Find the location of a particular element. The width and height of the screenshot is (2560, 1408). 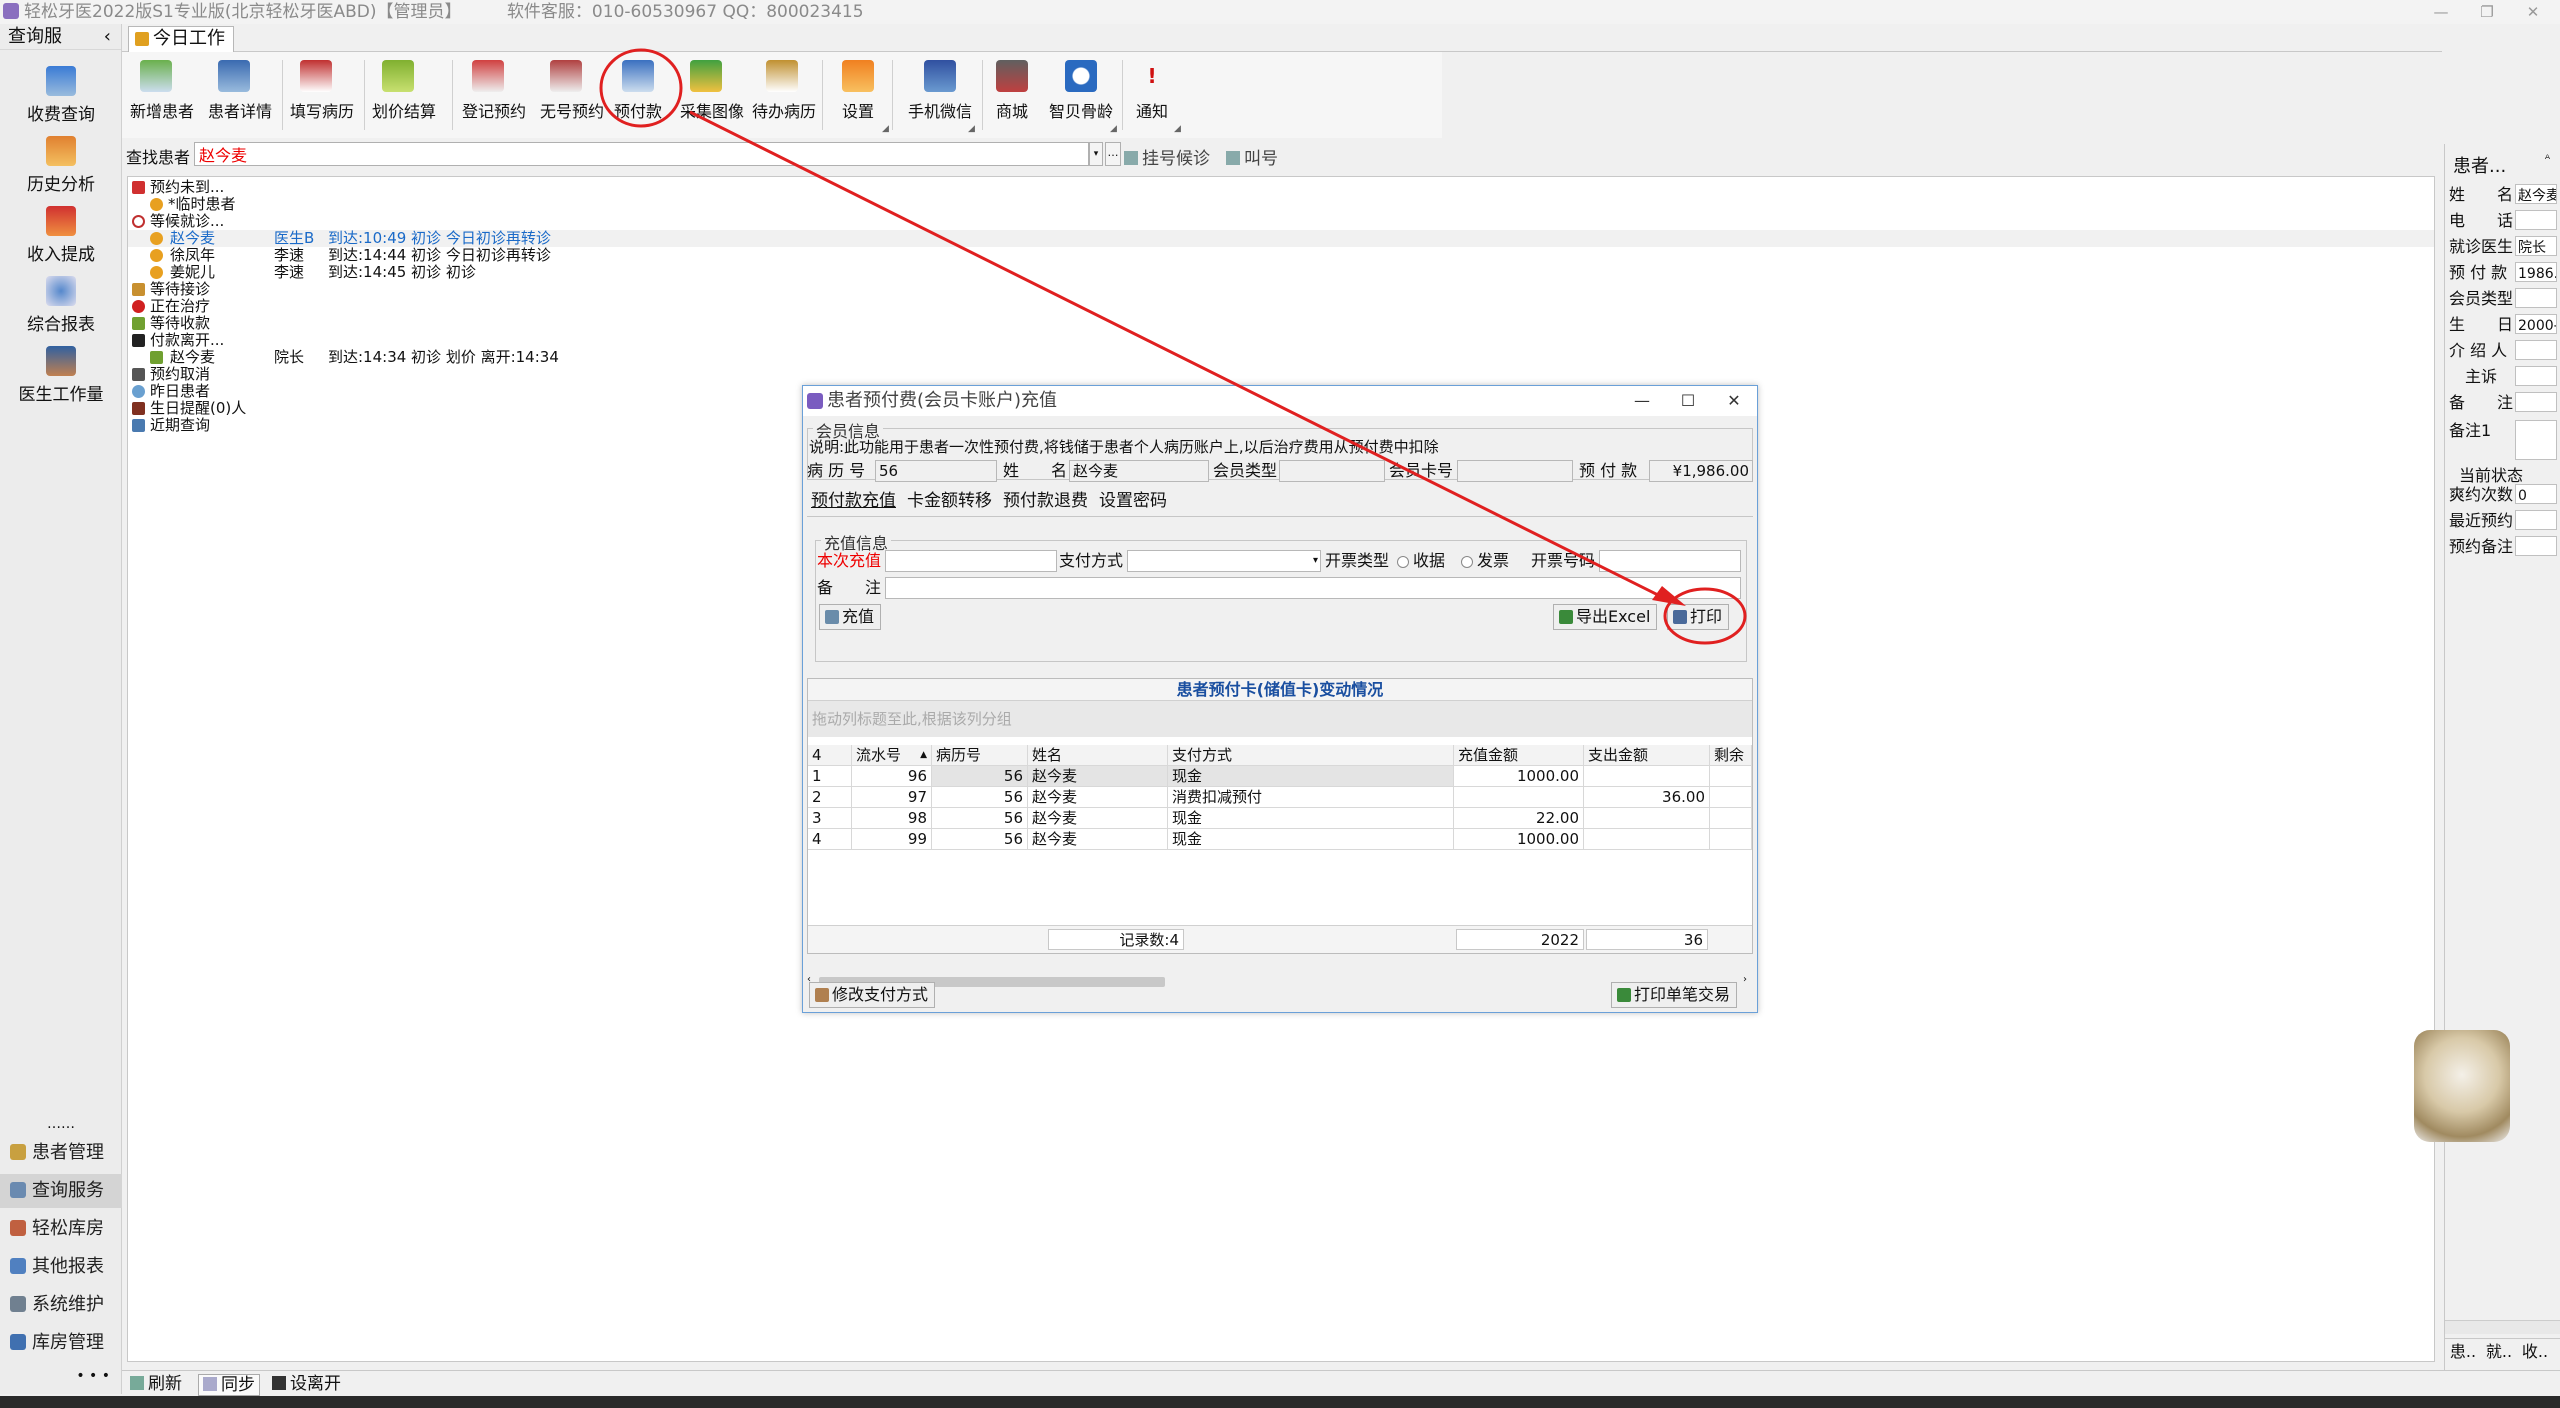

annotation-arrow-line is located at coordinates (1175, 354).